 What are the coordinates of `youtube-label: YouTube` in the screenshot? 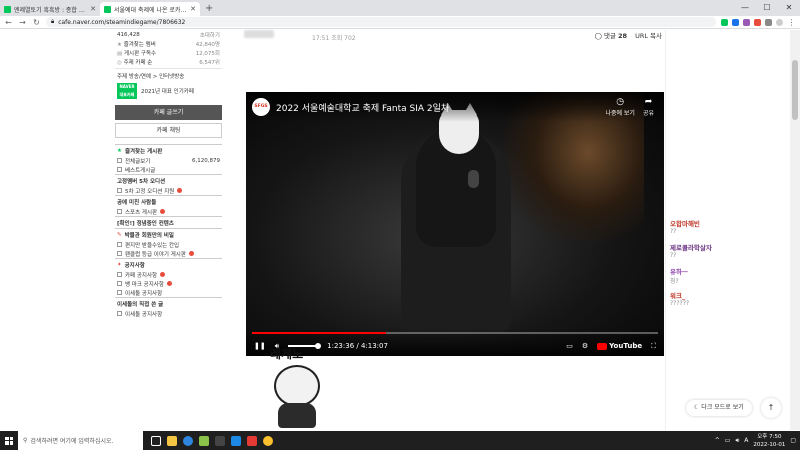 It's located at (626, 346).